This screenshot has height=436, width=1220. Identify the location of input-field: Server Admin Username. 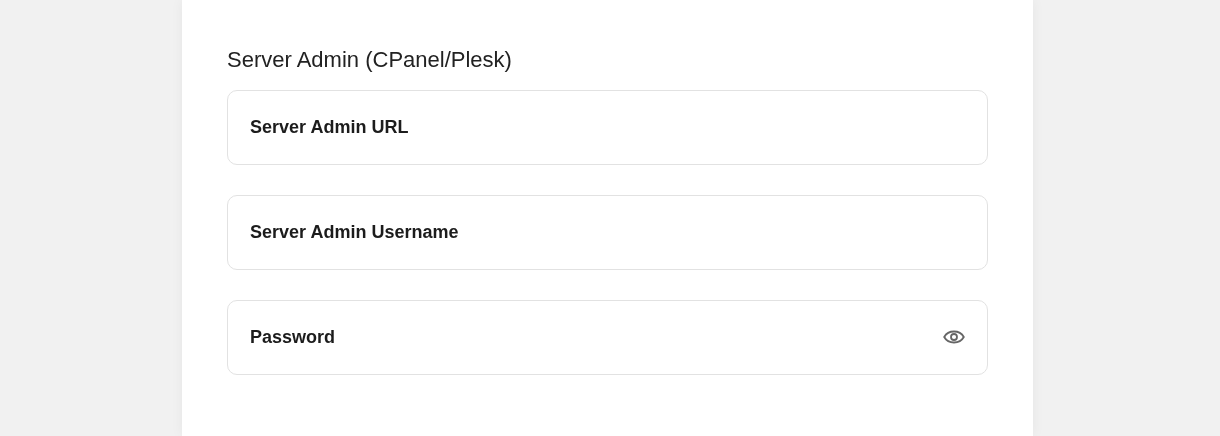
(607, 232).